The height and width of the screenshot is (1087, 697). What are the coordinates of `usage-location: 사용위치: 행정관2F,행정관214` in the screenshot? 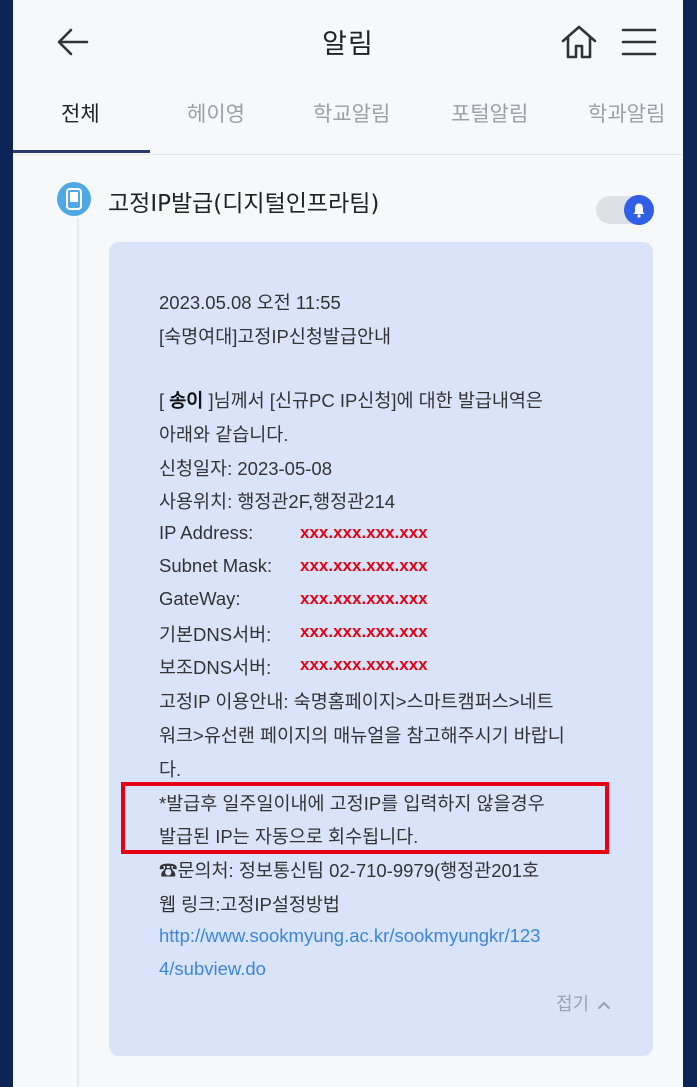 It's located at (277, 501).